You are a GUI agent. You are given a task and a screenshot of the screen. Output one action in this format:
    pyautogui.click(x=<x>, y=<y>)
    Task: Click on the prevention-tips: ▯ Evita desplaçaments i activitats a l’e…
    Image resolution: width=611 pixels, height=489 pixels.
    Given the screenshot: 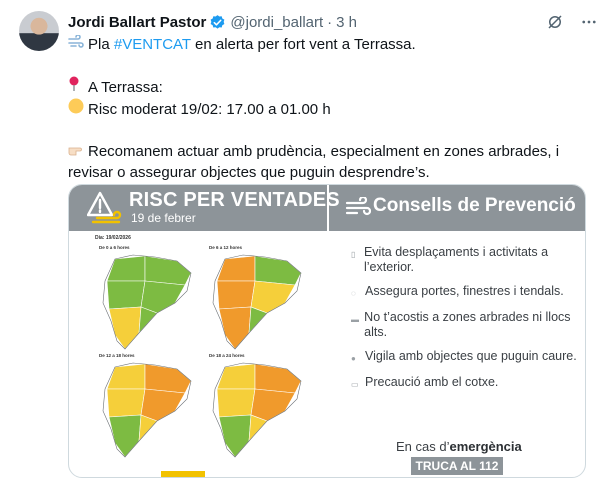 What is the action you would take?
    pyautogui.click(x=466, y=323)
    